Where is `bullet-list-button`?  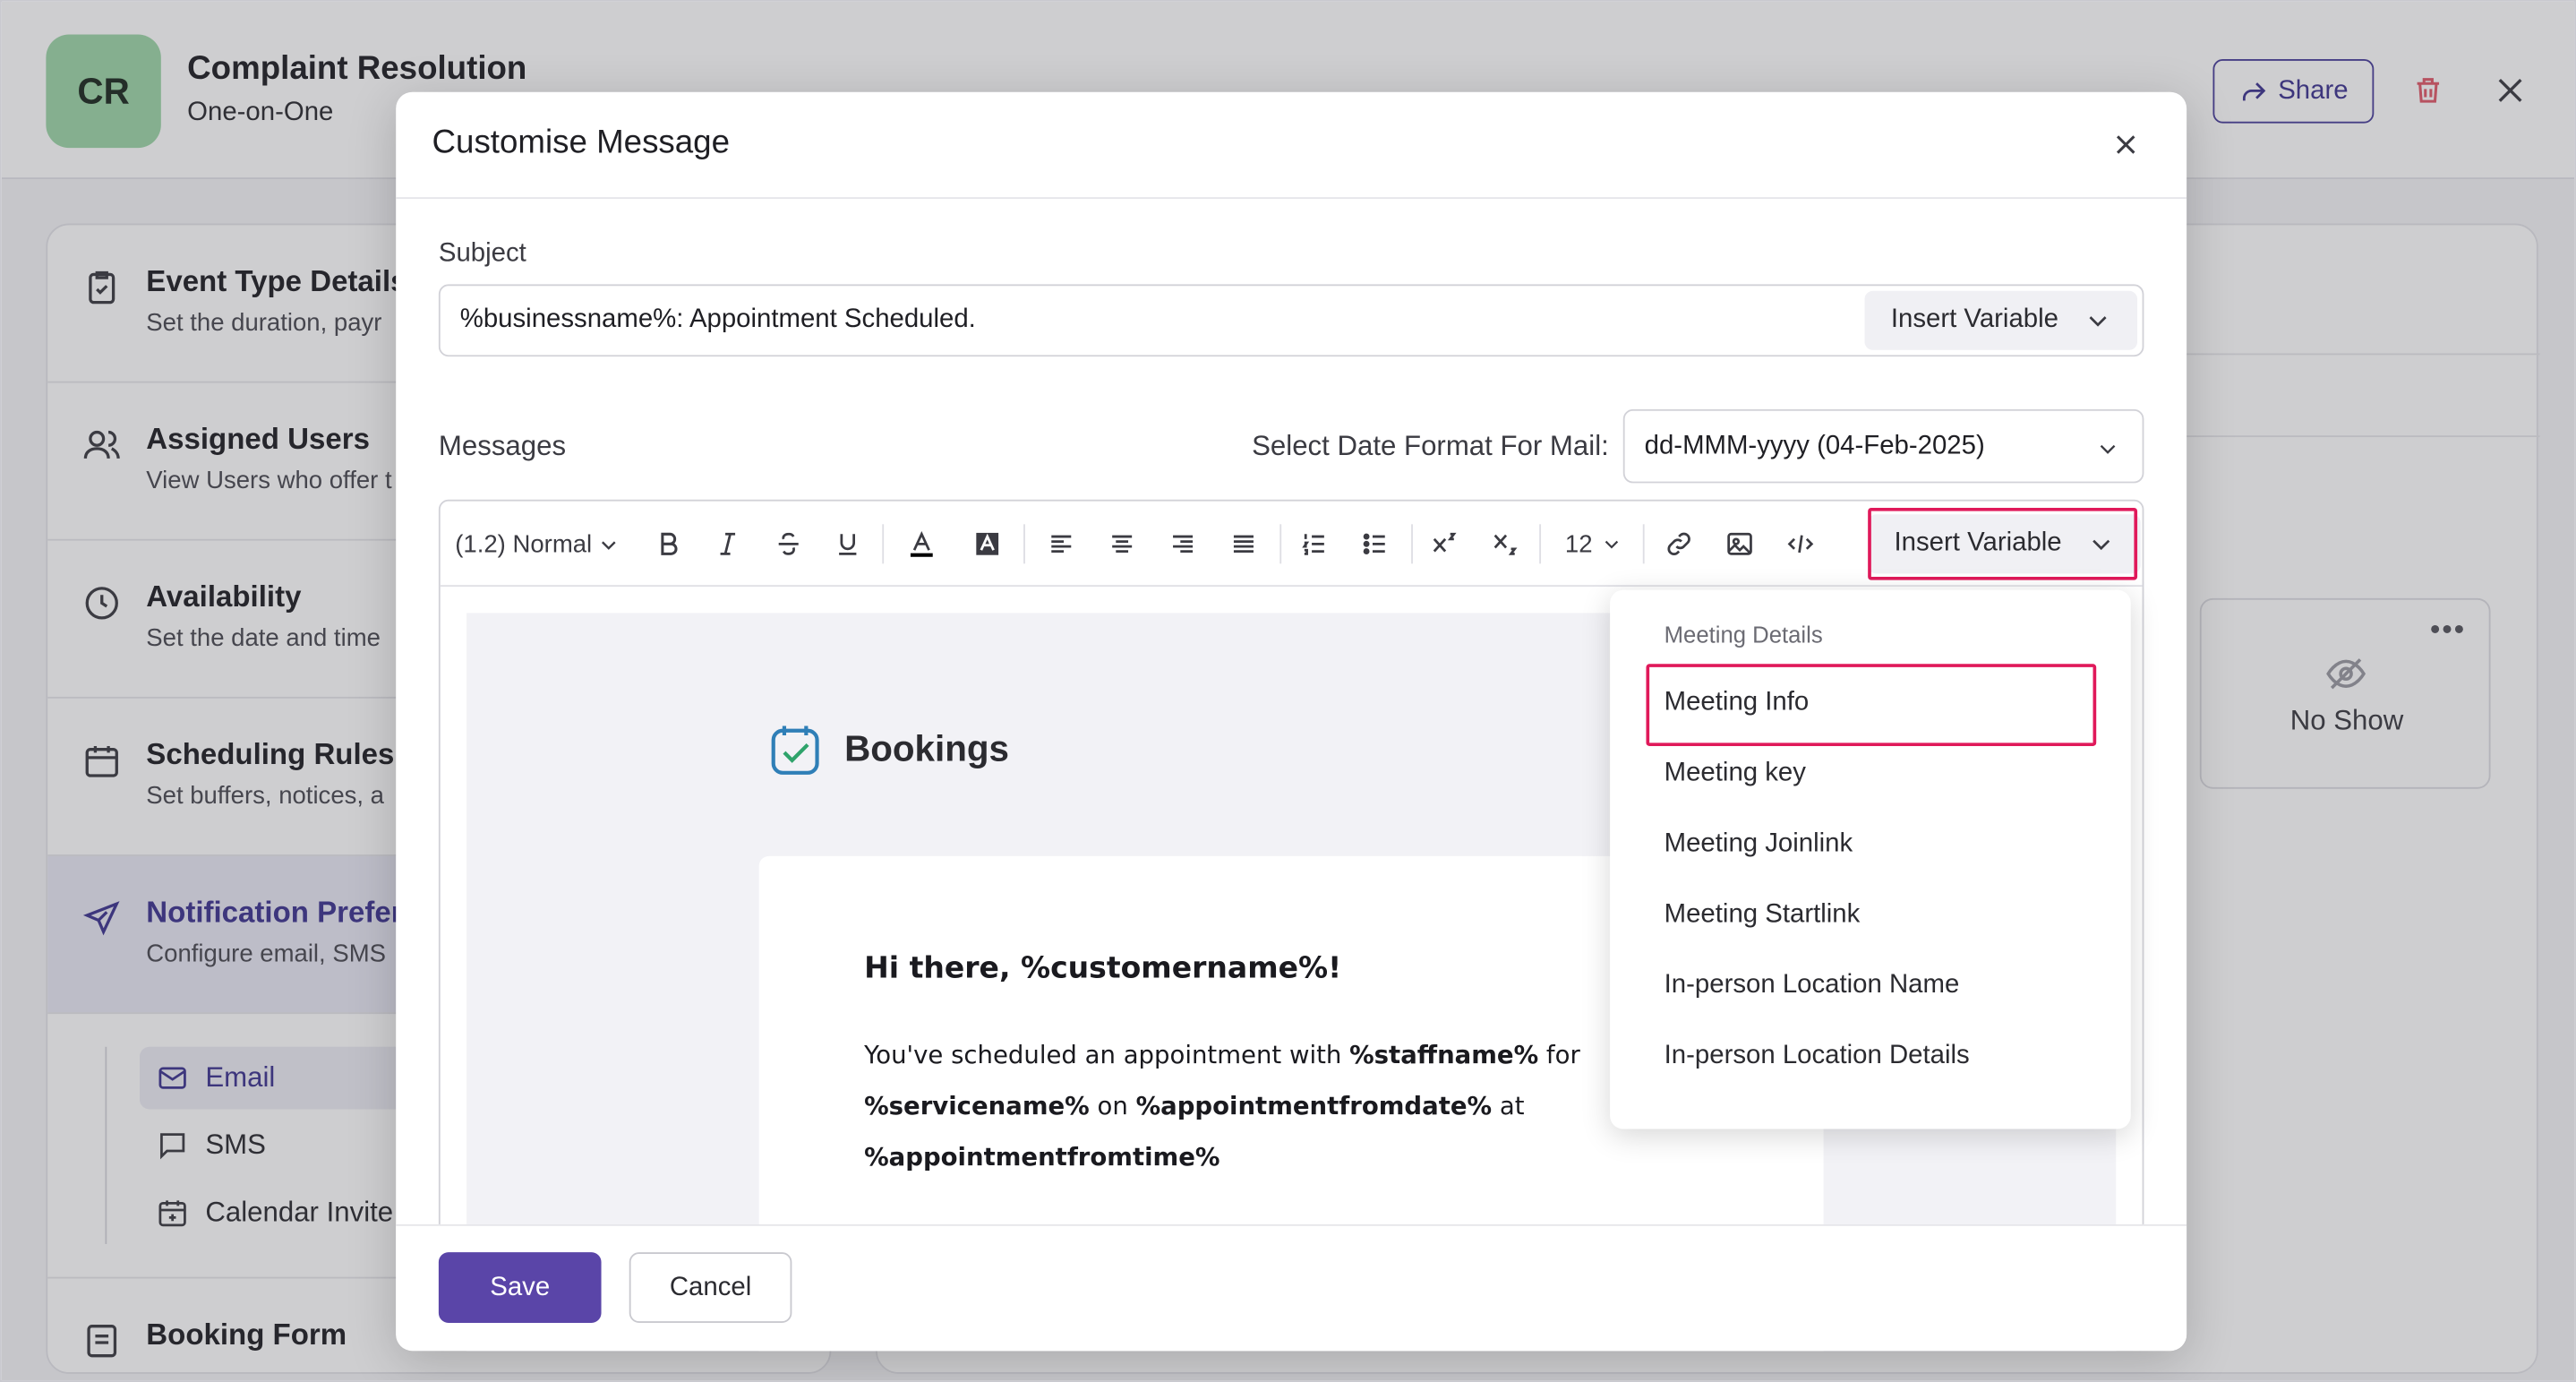
bullet-list-button is located at coordinates (1375, 543).